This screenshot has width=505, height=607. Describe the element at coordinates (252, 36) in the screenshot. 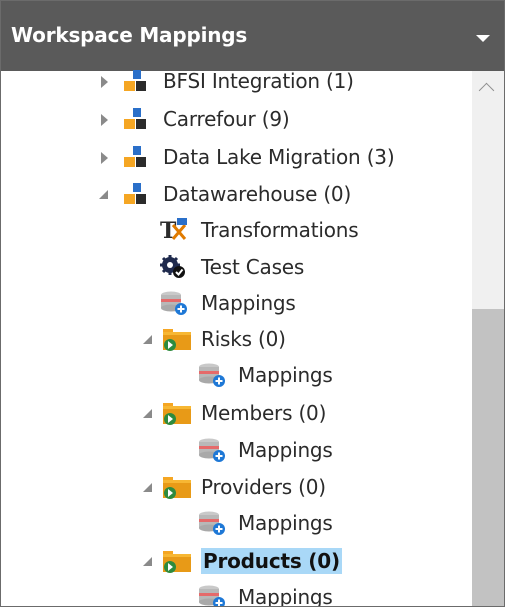

I see `panel-header: Workspace Mappings` at that location.